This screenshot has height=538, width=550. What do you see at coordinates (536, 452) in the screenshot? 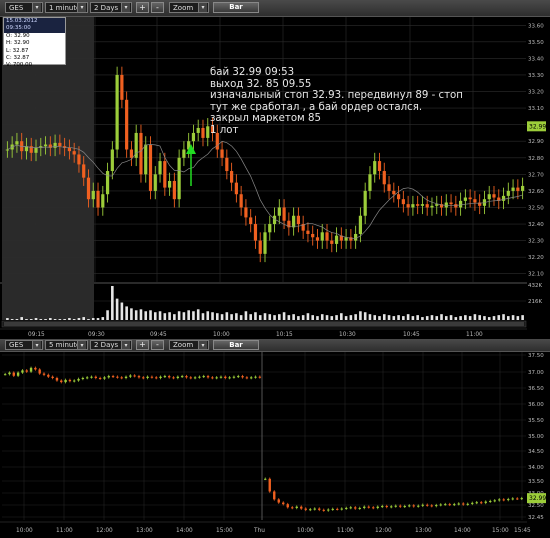
I see `y-tick-label: 34.50` at bounding box center [536, 452].